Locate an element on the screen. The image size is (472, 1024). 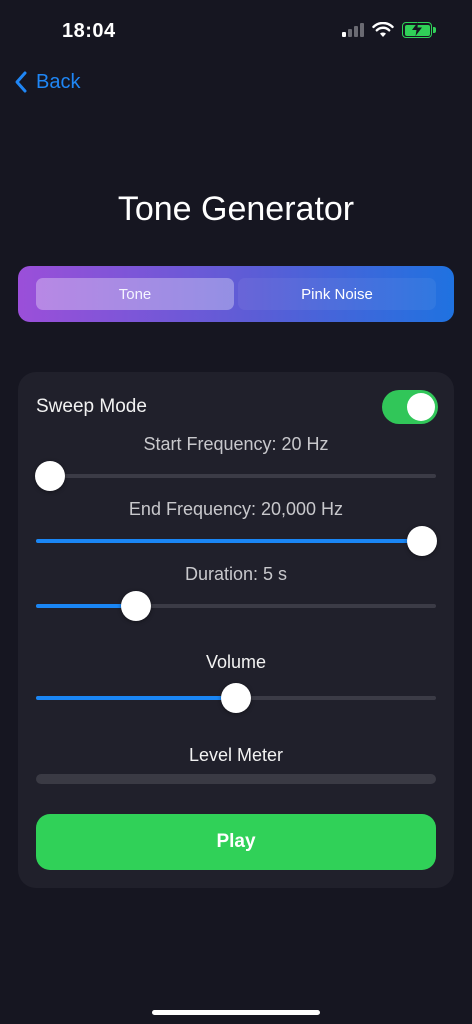
back-button: Back is located at coordinates (47, 82).